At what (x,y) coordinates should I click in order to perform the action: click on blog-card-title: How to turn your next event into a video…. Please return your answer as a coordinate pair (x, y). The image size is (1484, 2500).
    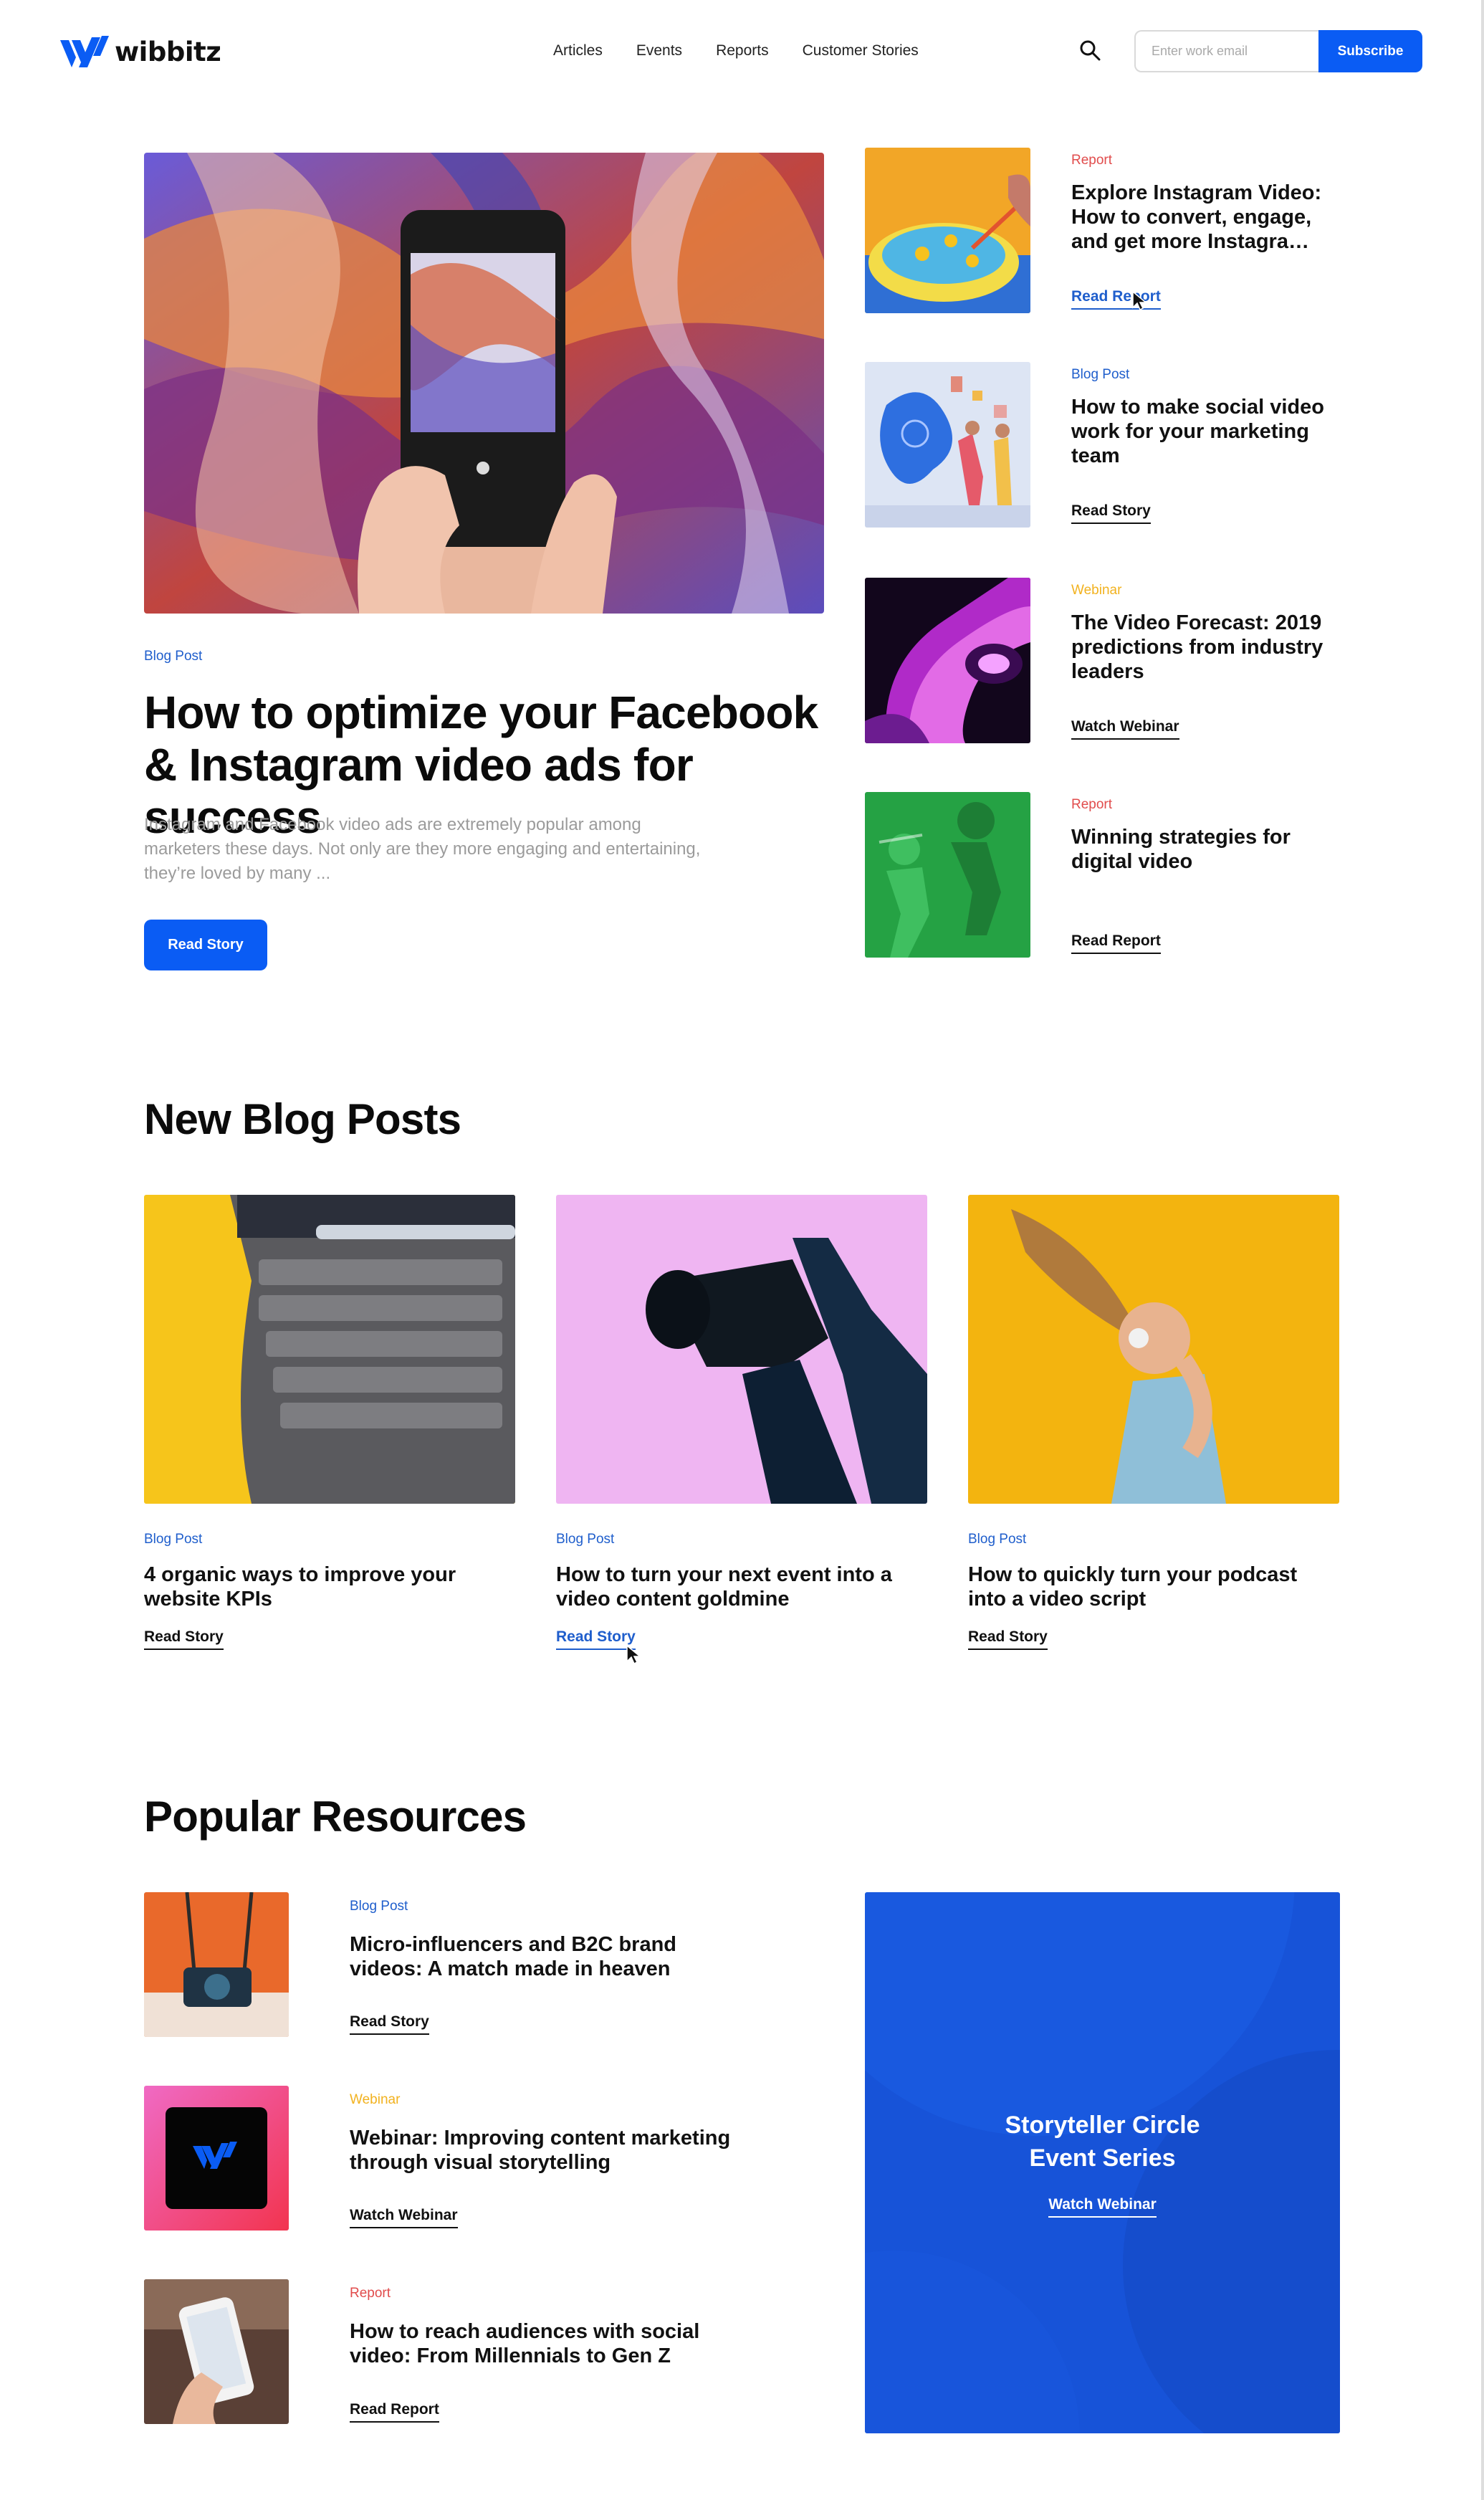
    Looking at the image, I should click on (728, 1587).